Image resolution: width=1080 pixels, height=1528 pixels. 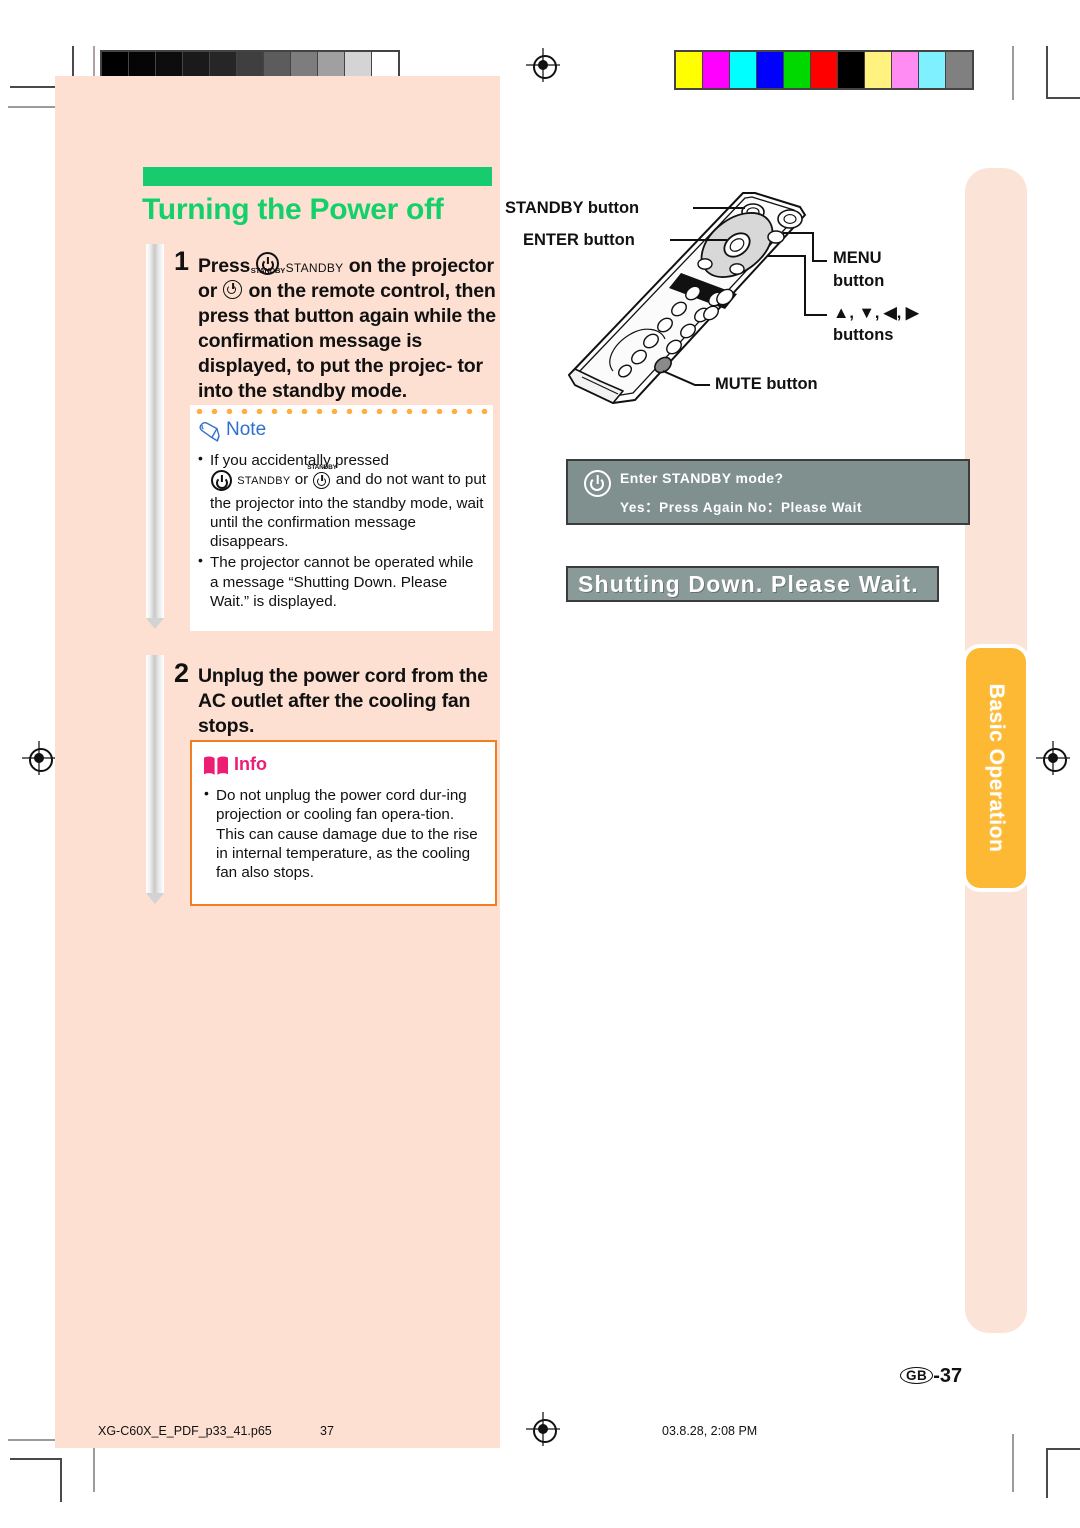 I want to click on callout-line-arrows, so click(x=797, y=285).